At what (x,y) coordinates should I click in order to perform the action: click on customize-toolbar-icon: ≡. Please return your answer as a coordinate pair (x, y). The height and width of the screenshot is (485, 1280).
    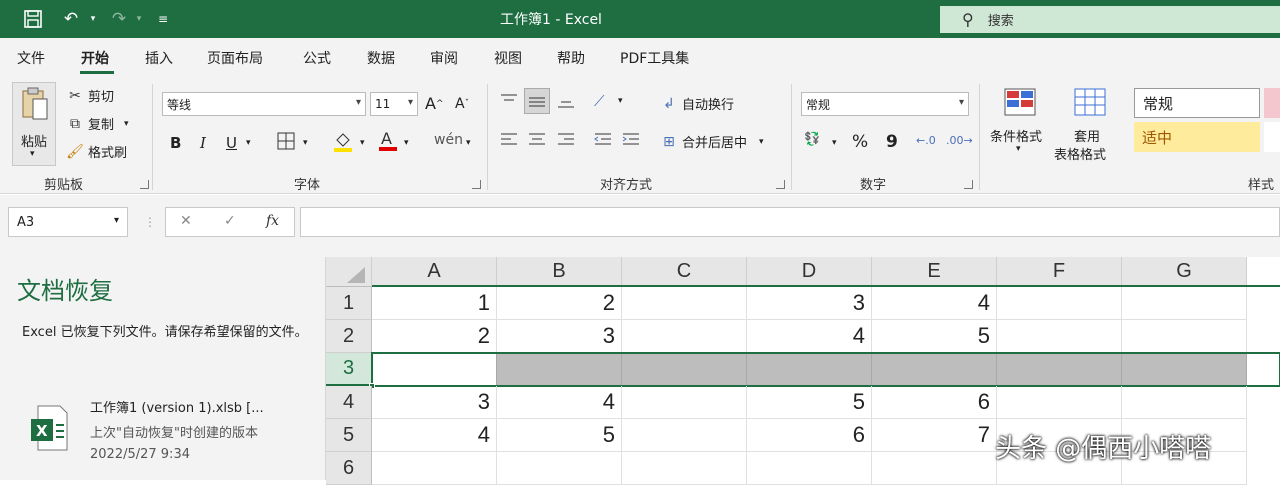
    Looking at the image, I should click on (163, 19).